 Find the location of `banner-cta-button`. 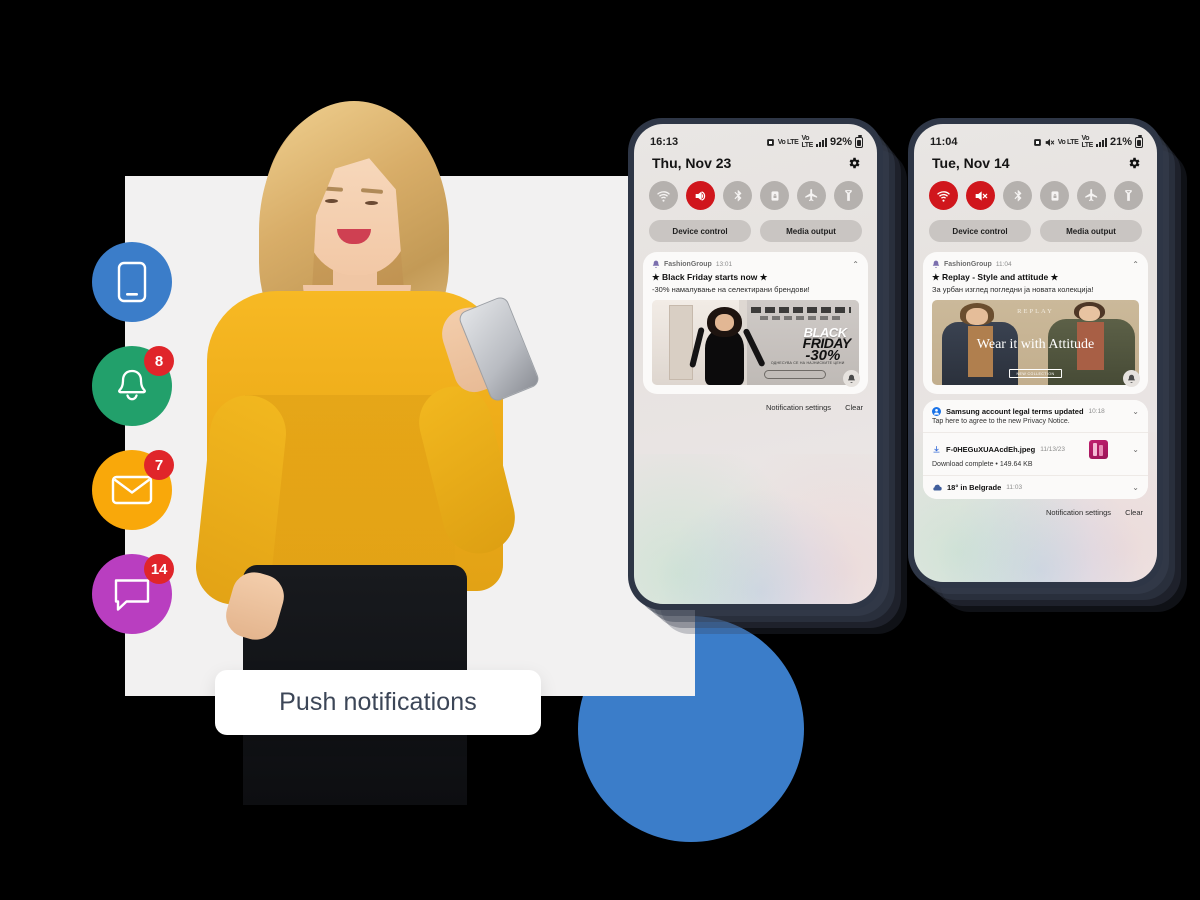

banner-cta-button is located at coordinates (794, 374).